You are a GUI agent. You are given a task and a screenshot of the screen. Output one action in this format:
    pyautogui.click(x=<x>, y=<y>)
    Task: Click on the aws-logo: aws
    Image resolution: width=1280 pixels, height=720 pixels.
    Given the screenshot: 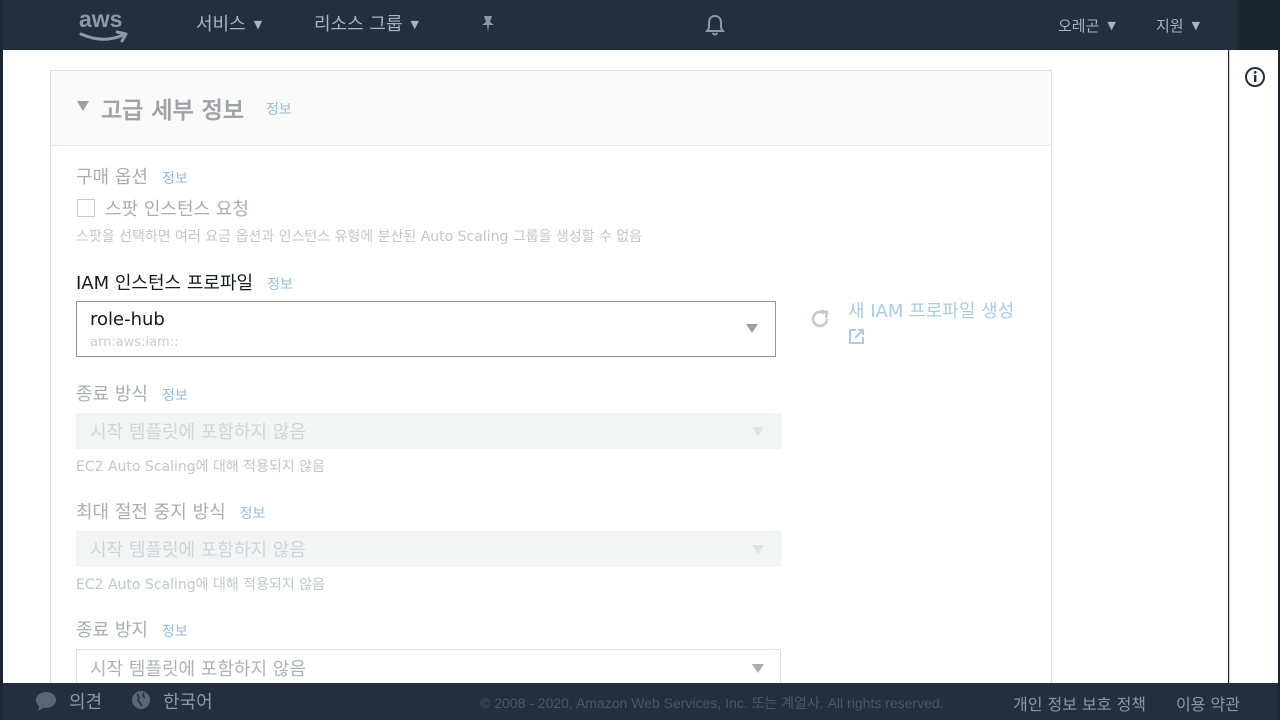 What is the action you would take?
    pyautogui.click(x=105, y=24)
    